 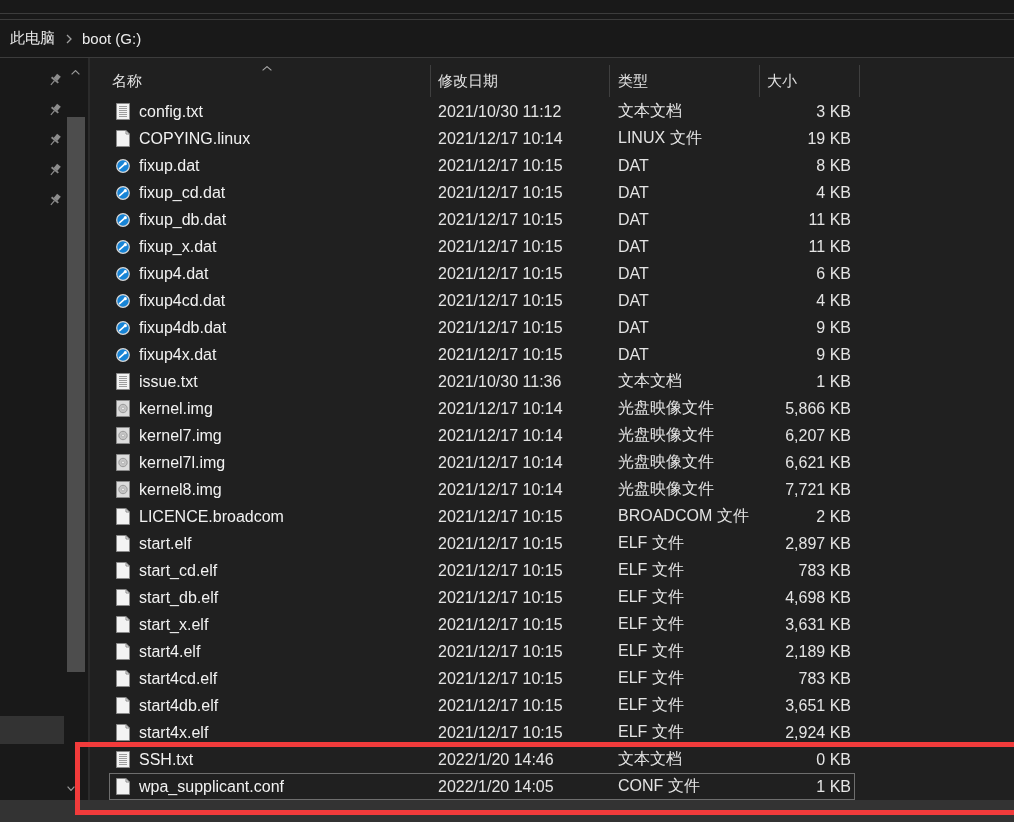 What do you see at coordinates (829, 138) in the screenshot?
I see `file-size: 19 KB` at bounding box center [829, 138].